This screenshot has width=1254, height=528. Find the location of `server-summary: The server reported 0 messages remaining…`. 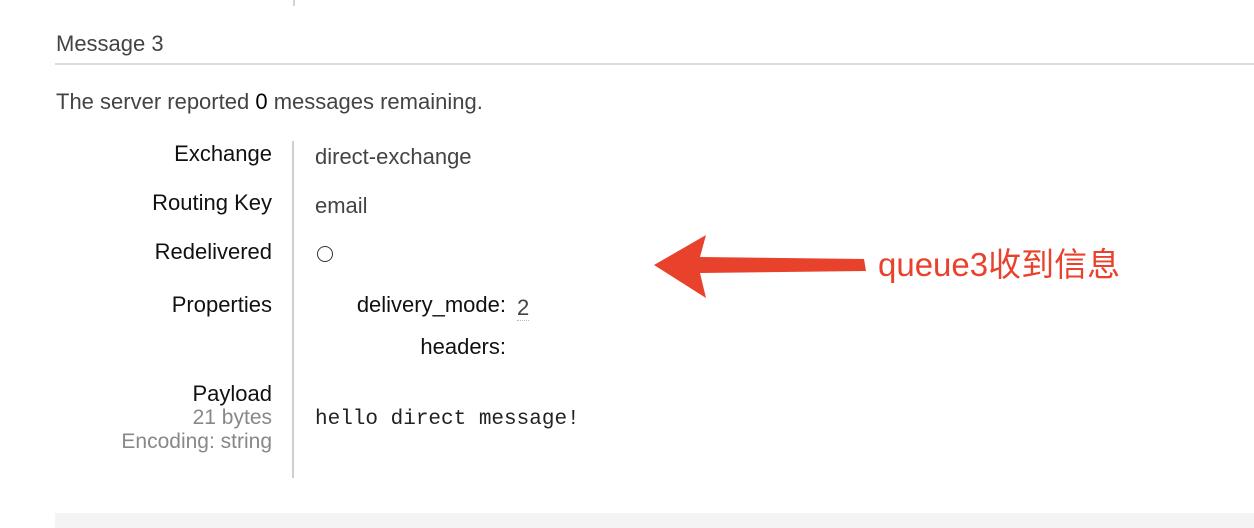

server-summary: The server reported 0 messages remaining… is located at coordinates (269, 102).